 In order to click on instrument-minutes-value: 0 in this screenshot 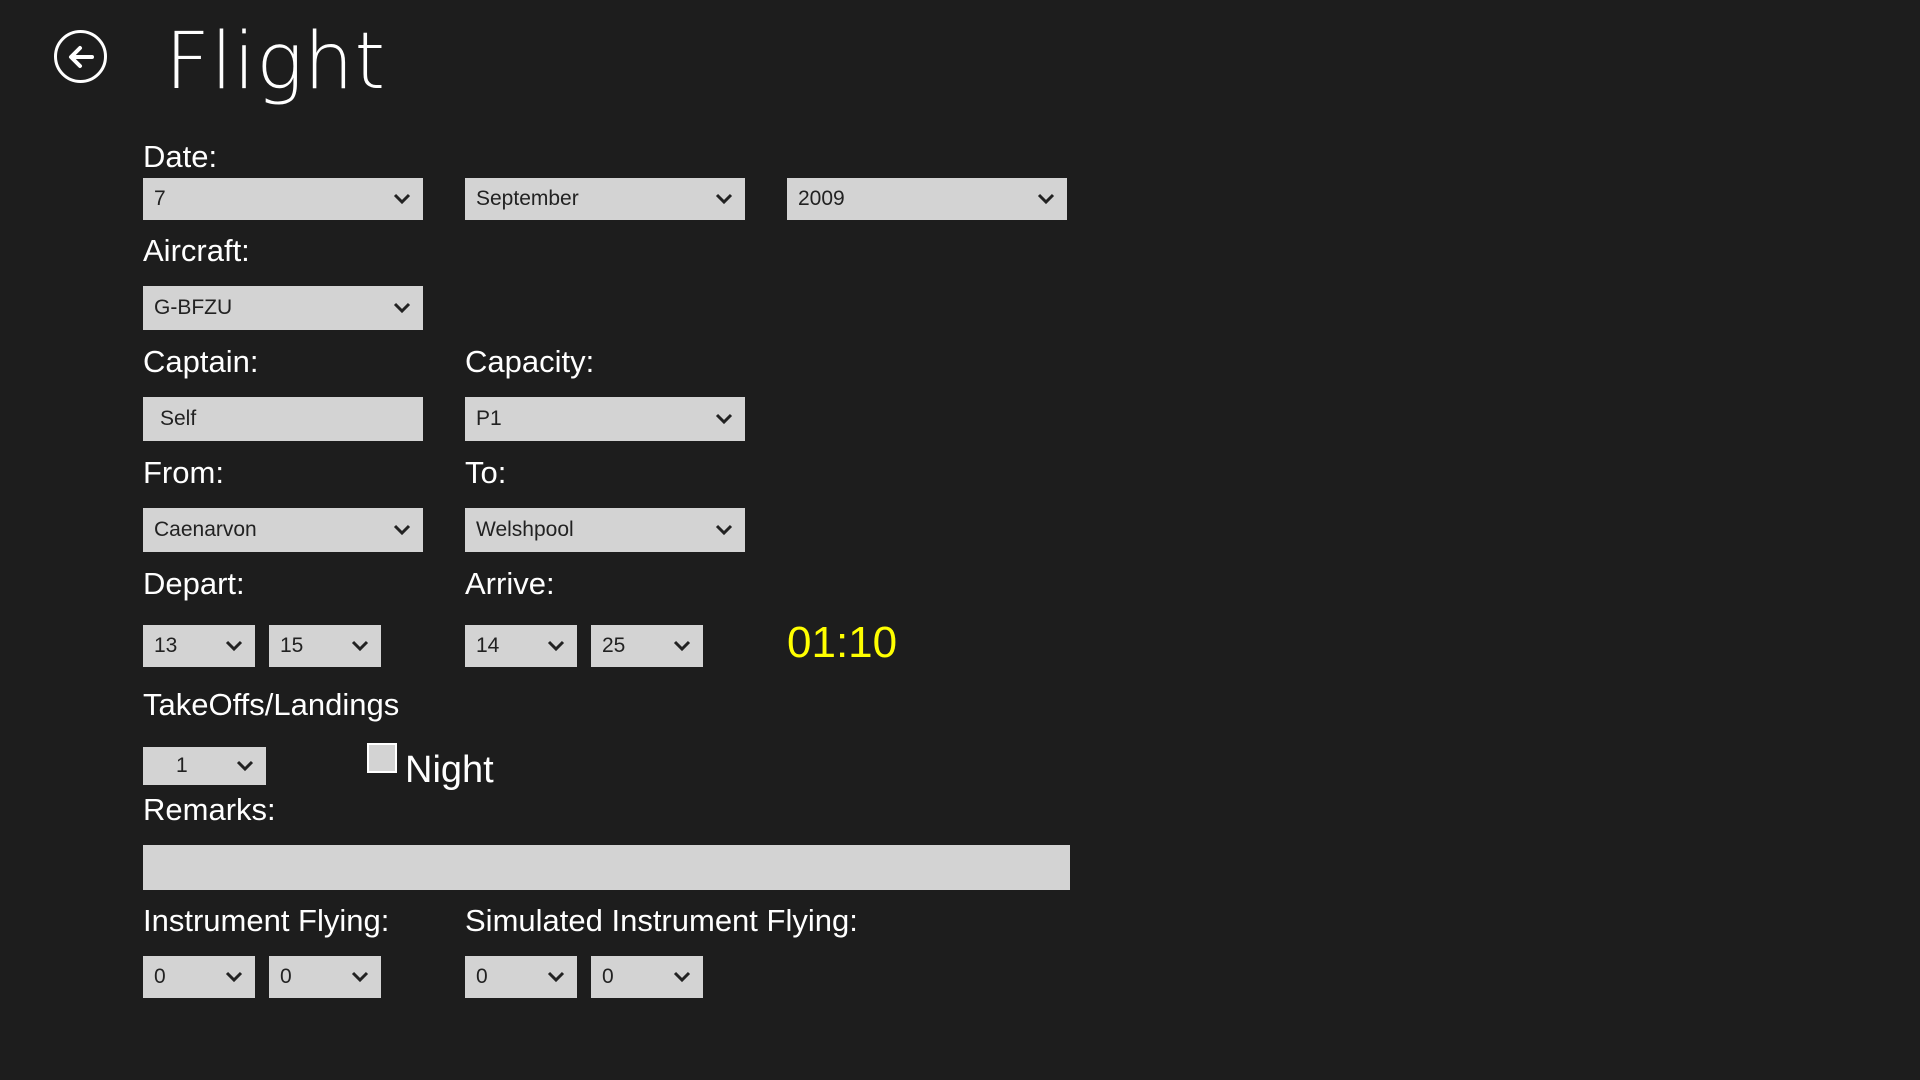, I will do `click(286, 976)`.